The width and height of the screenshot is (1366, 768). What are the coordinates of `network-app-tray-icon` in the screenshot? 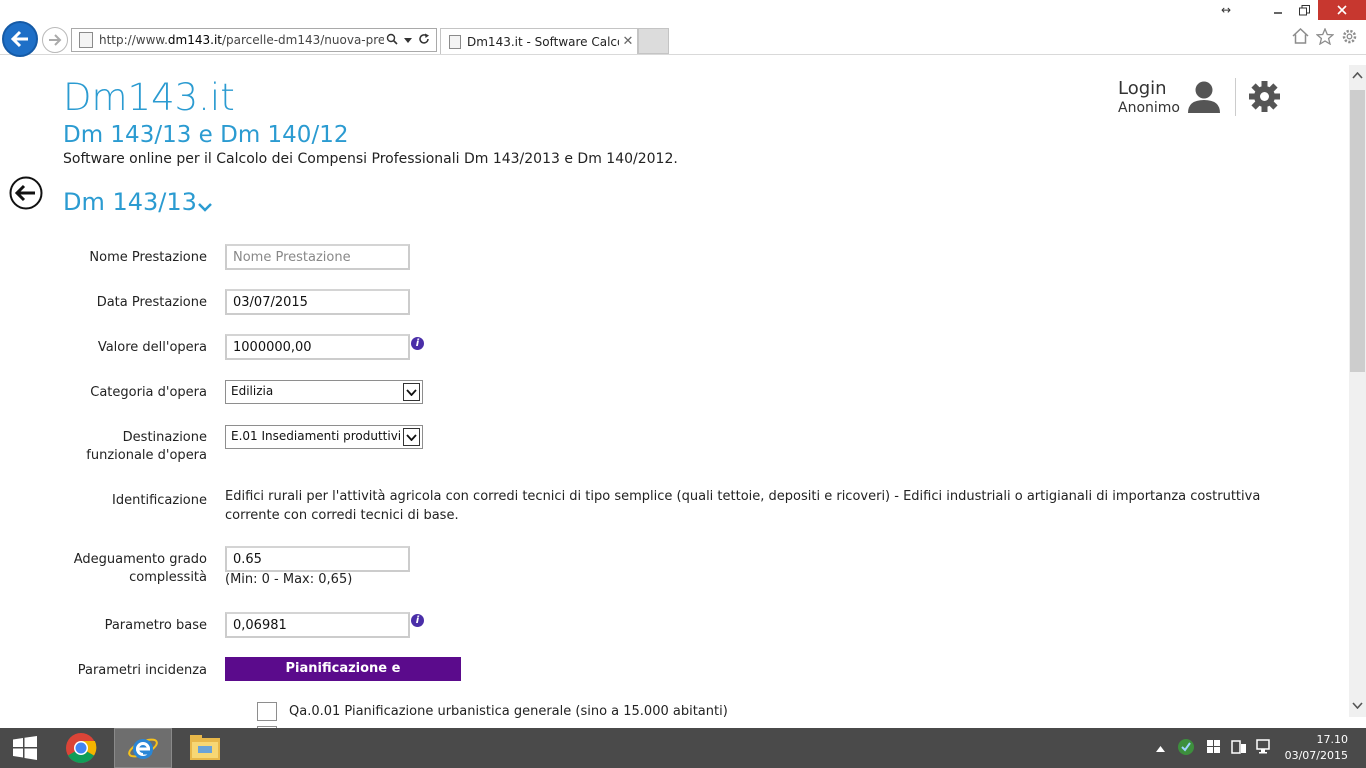 It's located at (1186, 749).